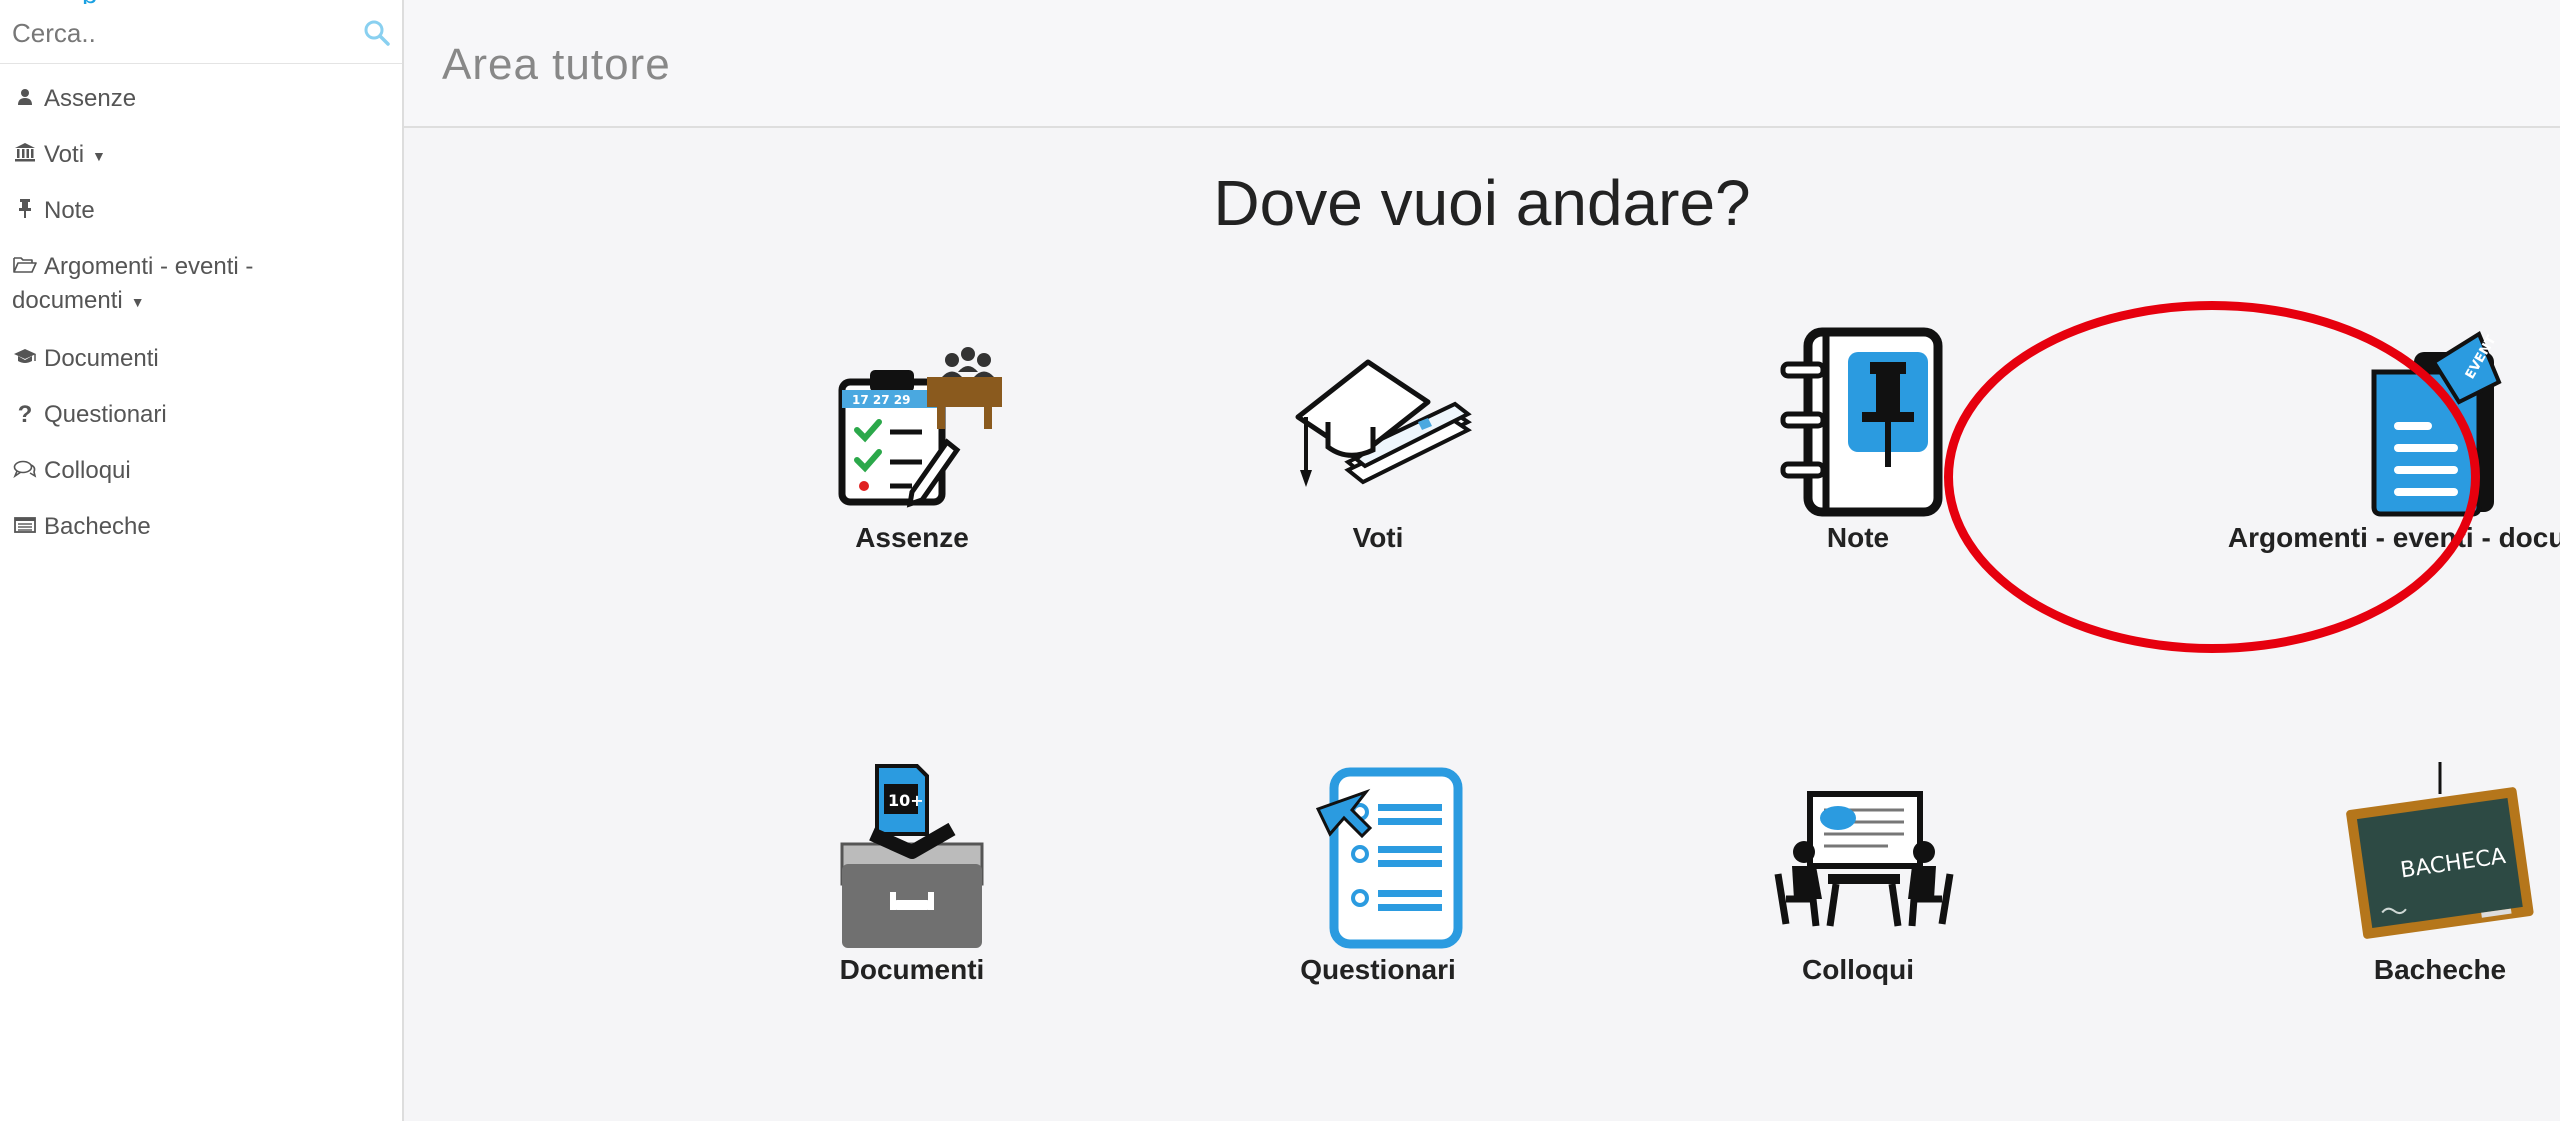  I want to click on graduation-cap-icon, so click(25, 359).